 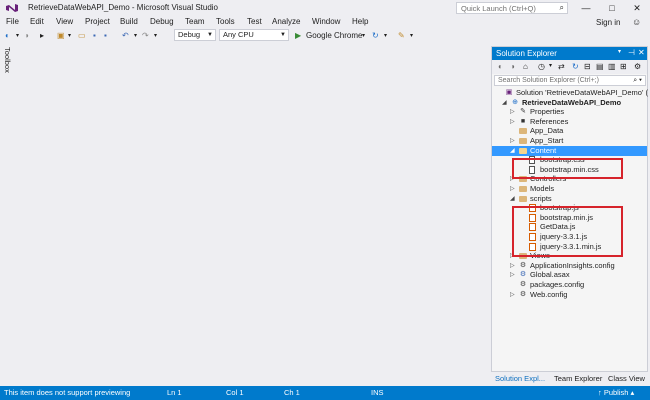 I want to click on menu-help: Help, so click(x=360, y=21).